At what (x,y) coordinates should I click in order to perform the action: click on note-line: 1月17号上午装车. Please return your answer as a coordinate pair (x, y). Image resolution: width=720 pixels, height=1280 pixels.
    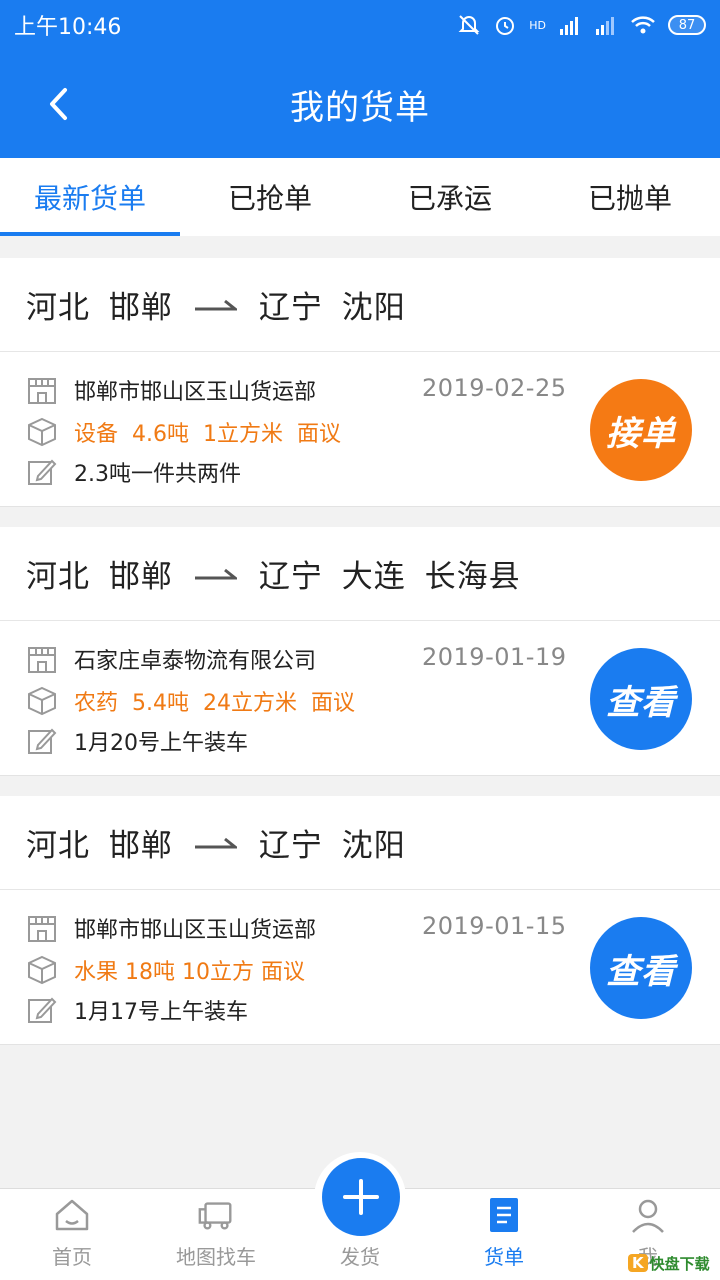
    Looking at the image, I should click on (137, 1010).